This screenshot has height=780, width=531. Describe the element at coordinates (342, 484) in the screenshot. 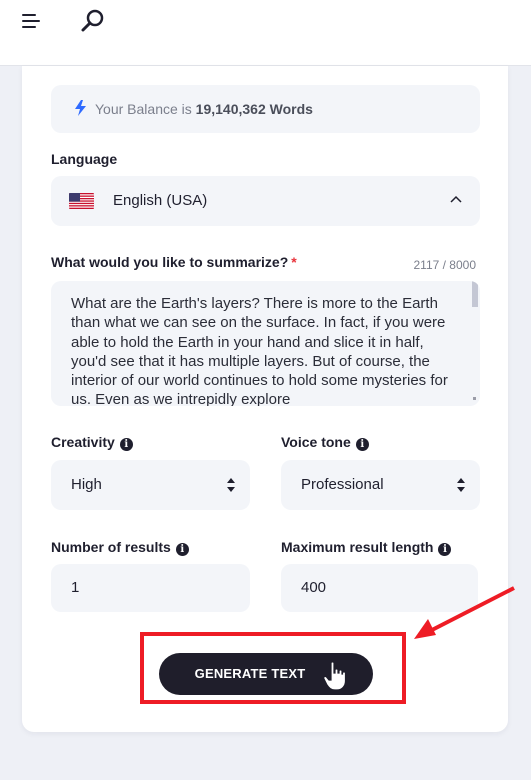

I see `voice-tone-value: Professional` at that location.